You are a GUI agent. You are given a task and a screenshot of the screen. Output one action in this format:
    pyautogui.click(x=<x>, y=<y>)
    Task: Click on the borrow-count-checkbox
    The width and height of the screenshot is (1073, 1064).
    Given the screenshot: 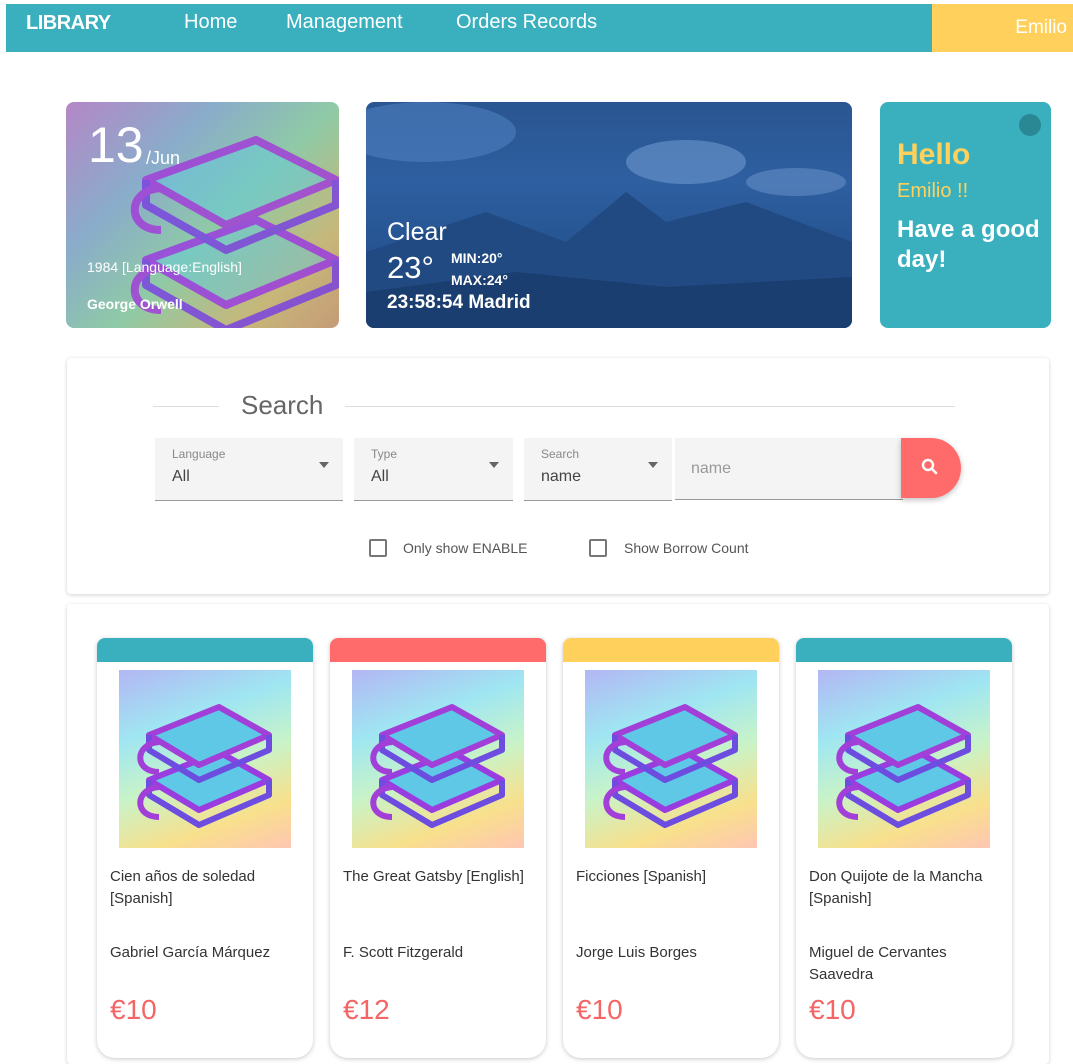 What is the action you would take?
    pyautogui.click(x=598, y=548)
    